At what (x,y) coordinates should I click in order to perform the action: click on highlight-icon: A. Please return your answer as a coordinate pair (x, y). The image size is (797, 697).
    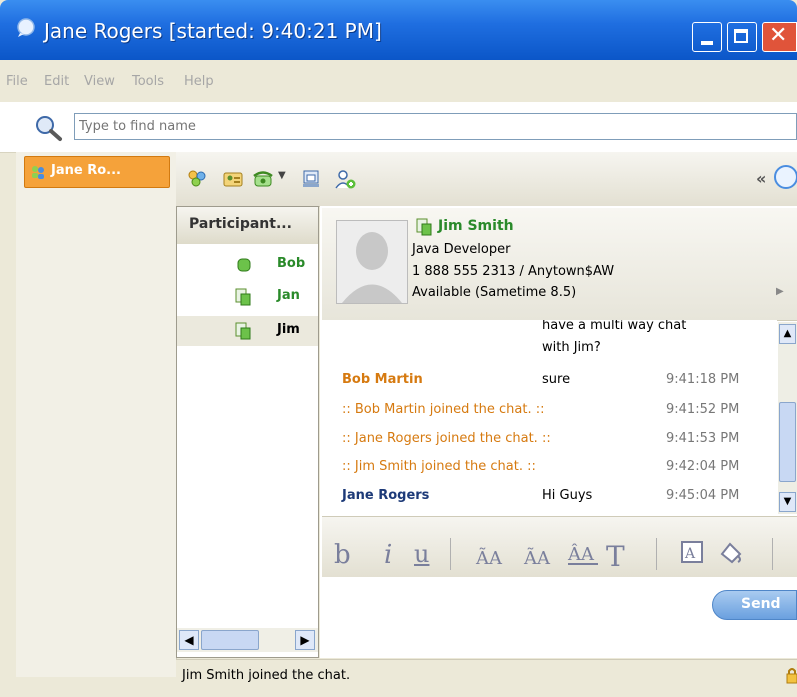
    Looking at the image, I should click on (692, 553).